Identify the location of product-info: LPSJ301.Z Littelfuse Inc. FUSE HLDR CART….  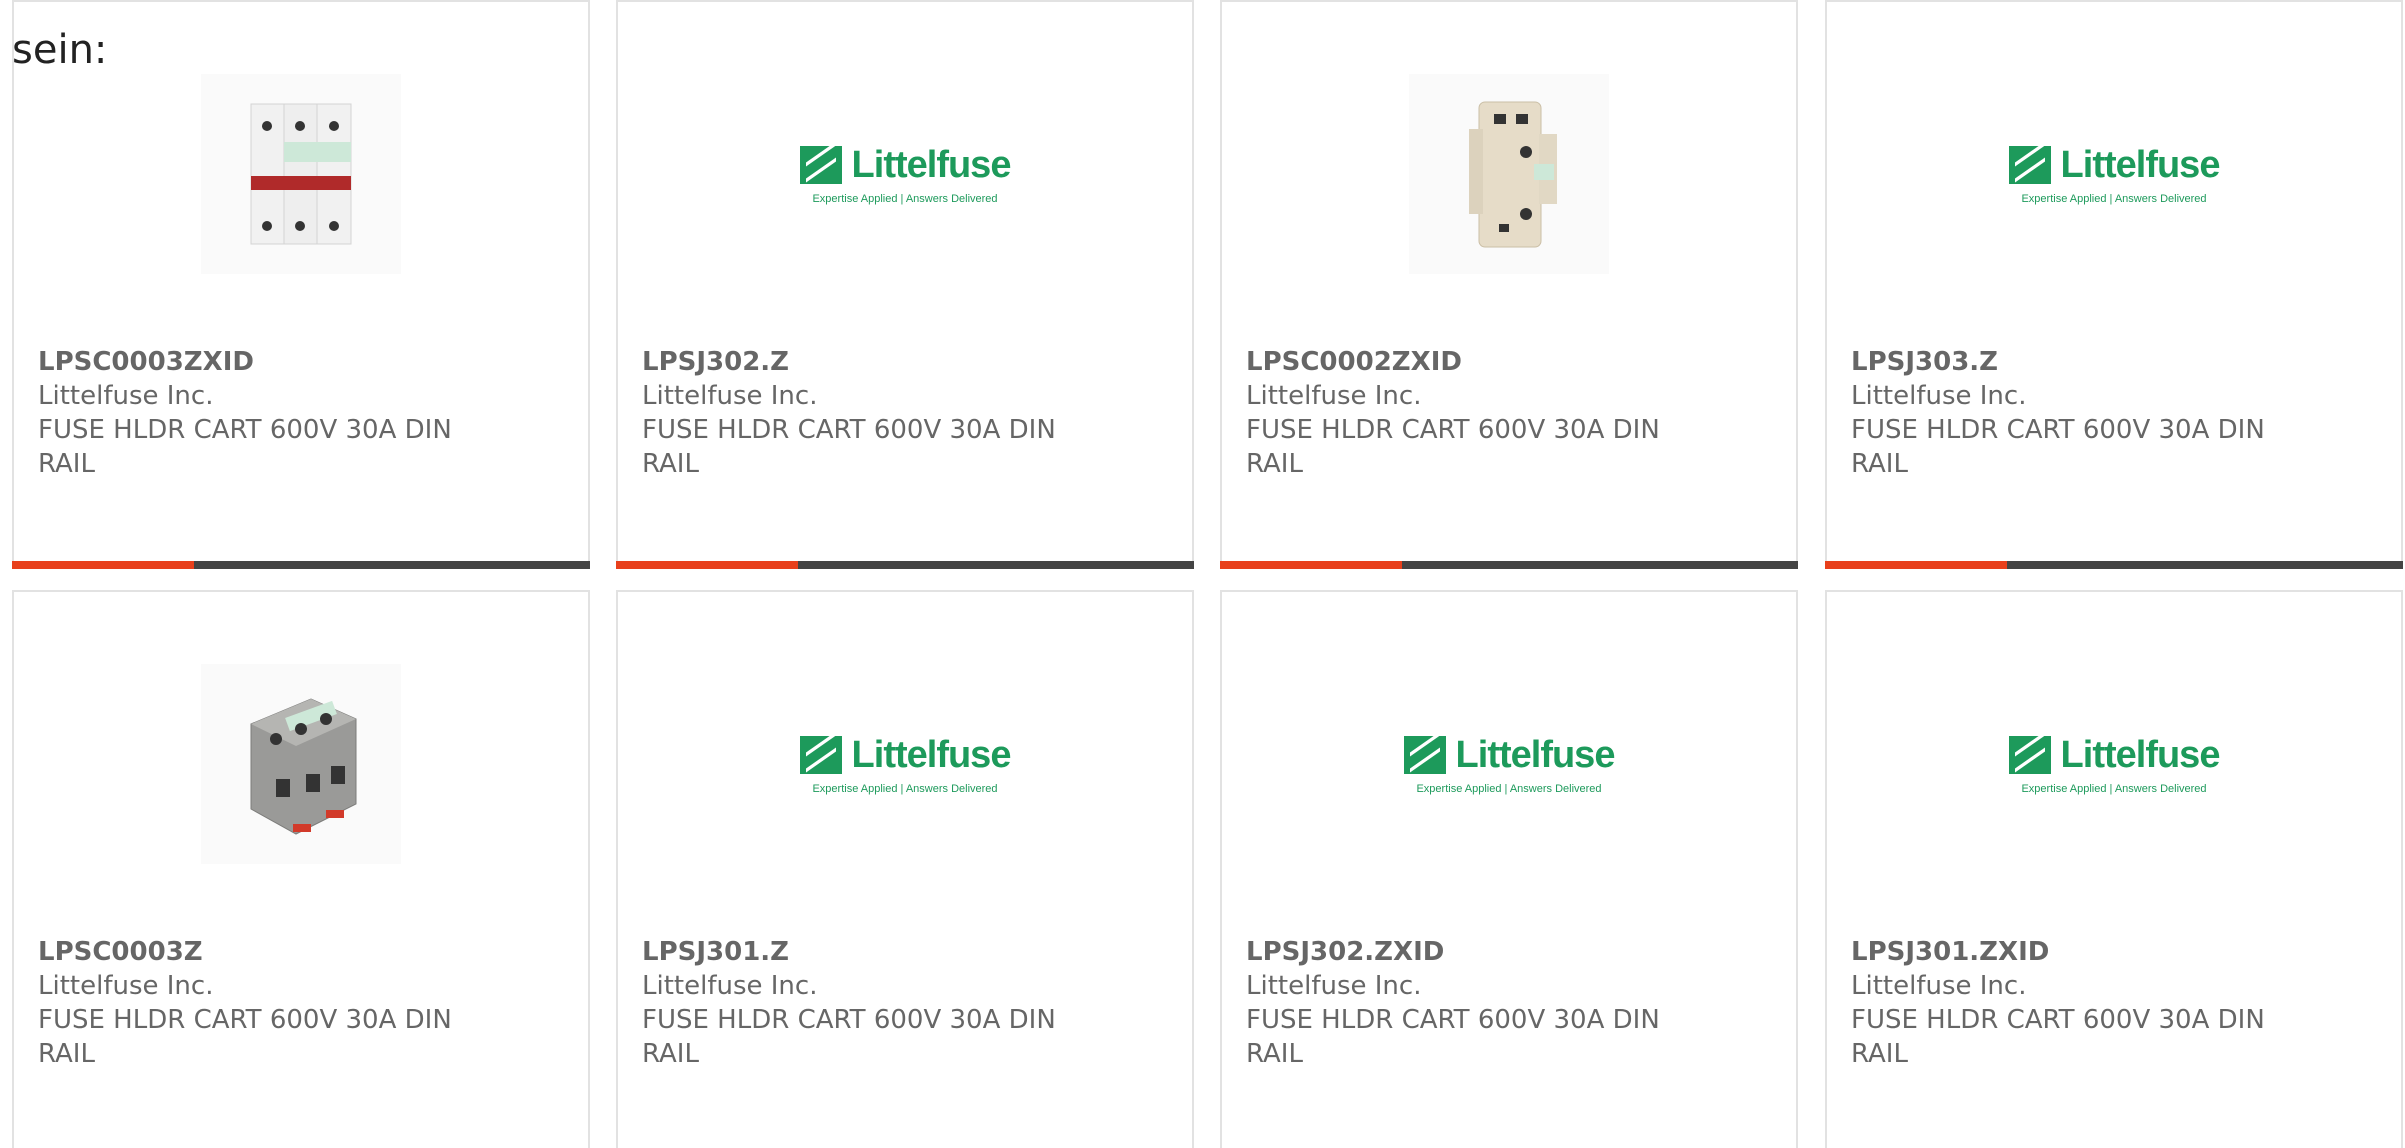
(872, 1003).